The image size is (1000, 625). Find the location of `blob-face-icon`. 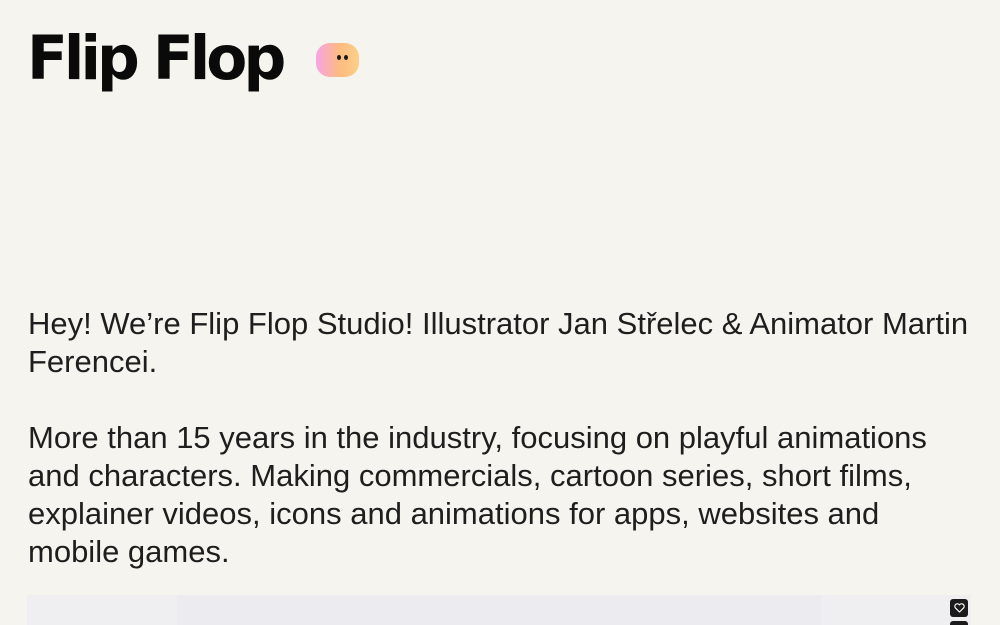

blob-face-icon is located at coordinates (337, 60).